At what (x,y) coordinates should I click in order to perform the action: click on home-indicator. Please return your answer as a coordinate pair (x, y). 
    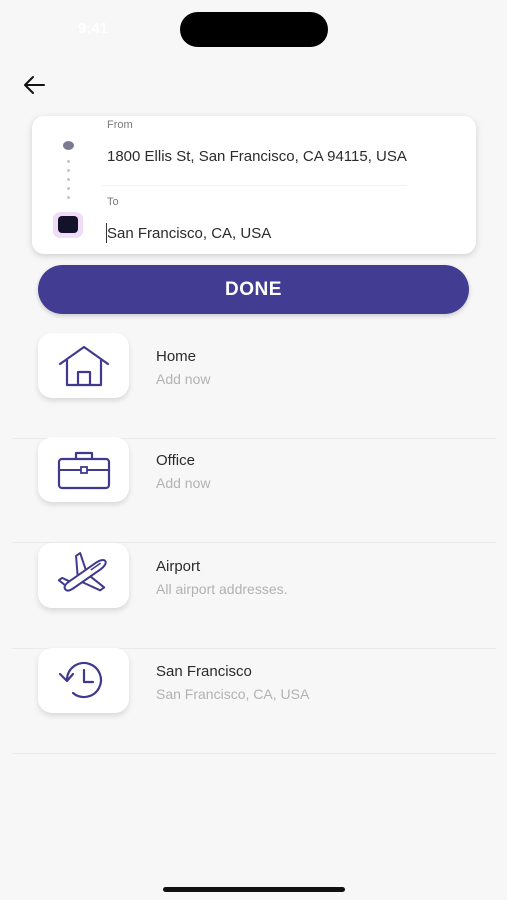
    Looking at the image, I should click on (254, 889).